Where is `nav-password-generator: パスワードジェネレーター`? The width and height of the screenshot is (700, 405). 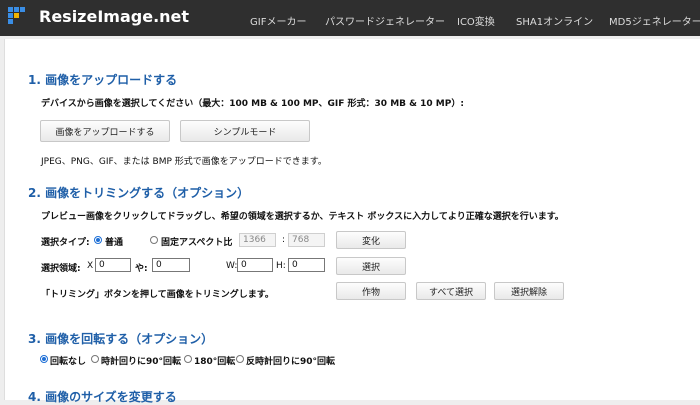
nav-password-generator: パスワードジェネレーター is located at coordinates (385, 20).